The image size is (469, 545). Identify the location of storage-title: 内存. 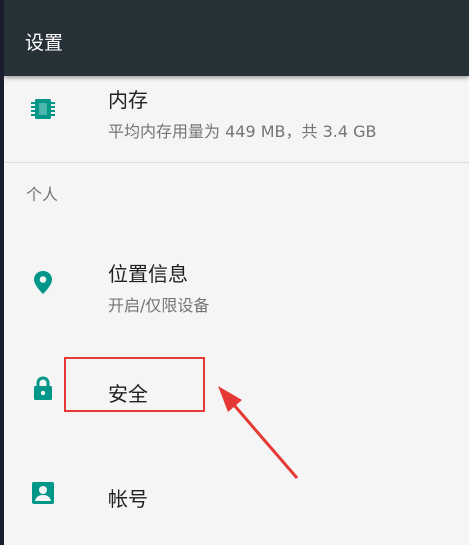
(128, 100).